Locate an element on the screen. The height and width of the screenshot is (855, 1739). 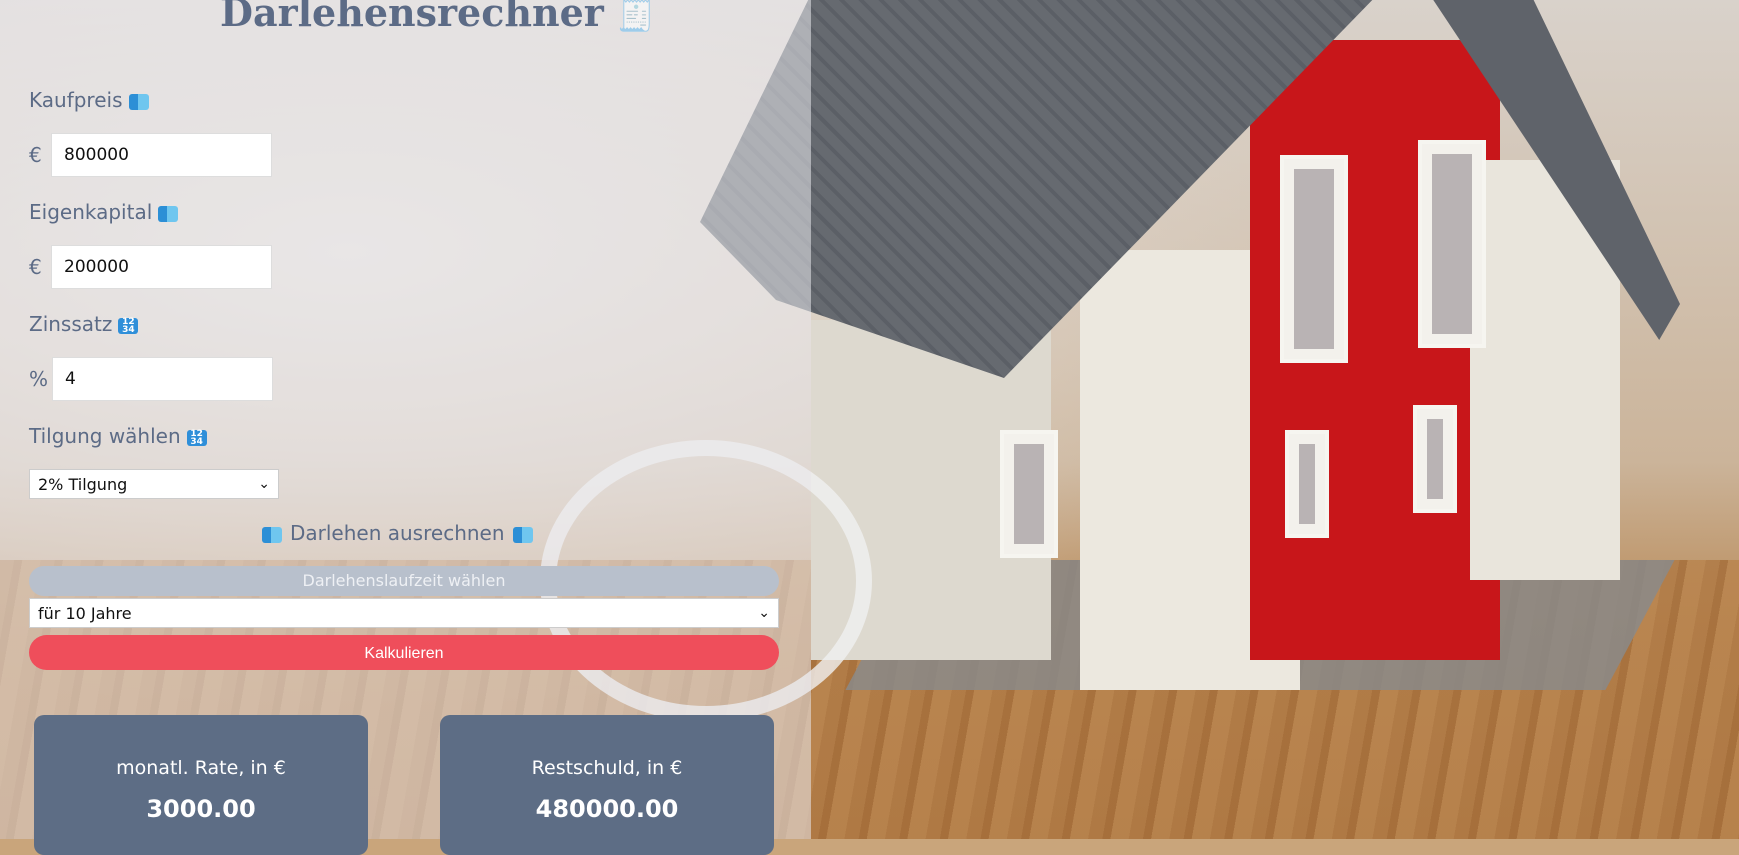
tilgung-label: Tilgung wählen 12 34 is located at coordinates (118, 436).